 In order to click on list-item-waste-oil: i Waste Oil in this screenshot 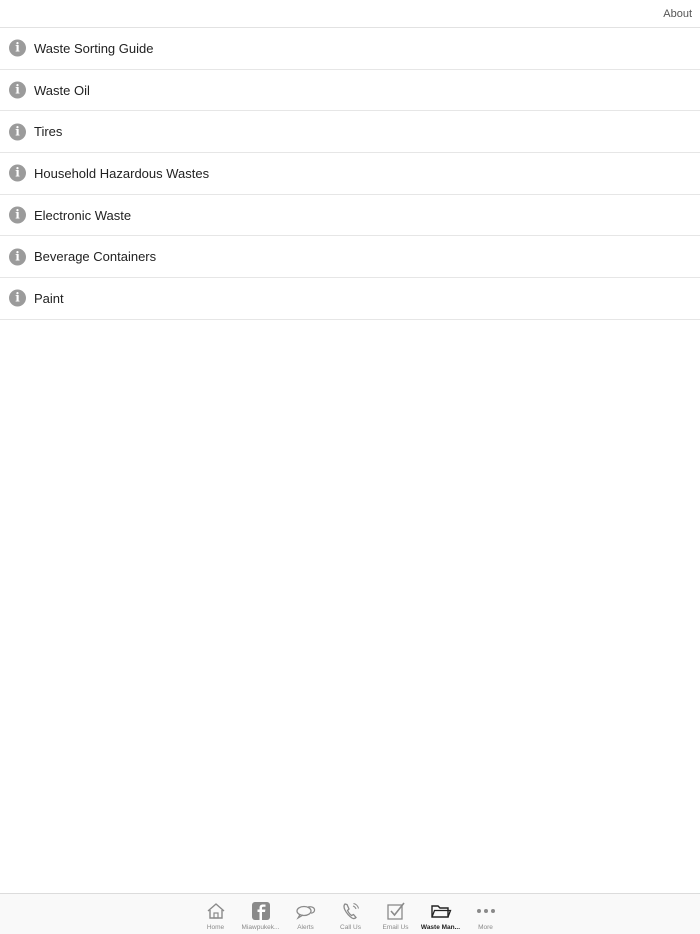, I will do `click(350, 91)`.